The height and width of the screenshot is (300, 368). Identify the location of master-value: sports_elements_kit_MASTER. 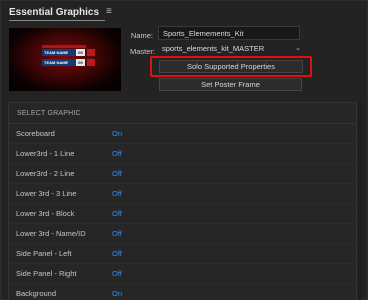
(213, 48).